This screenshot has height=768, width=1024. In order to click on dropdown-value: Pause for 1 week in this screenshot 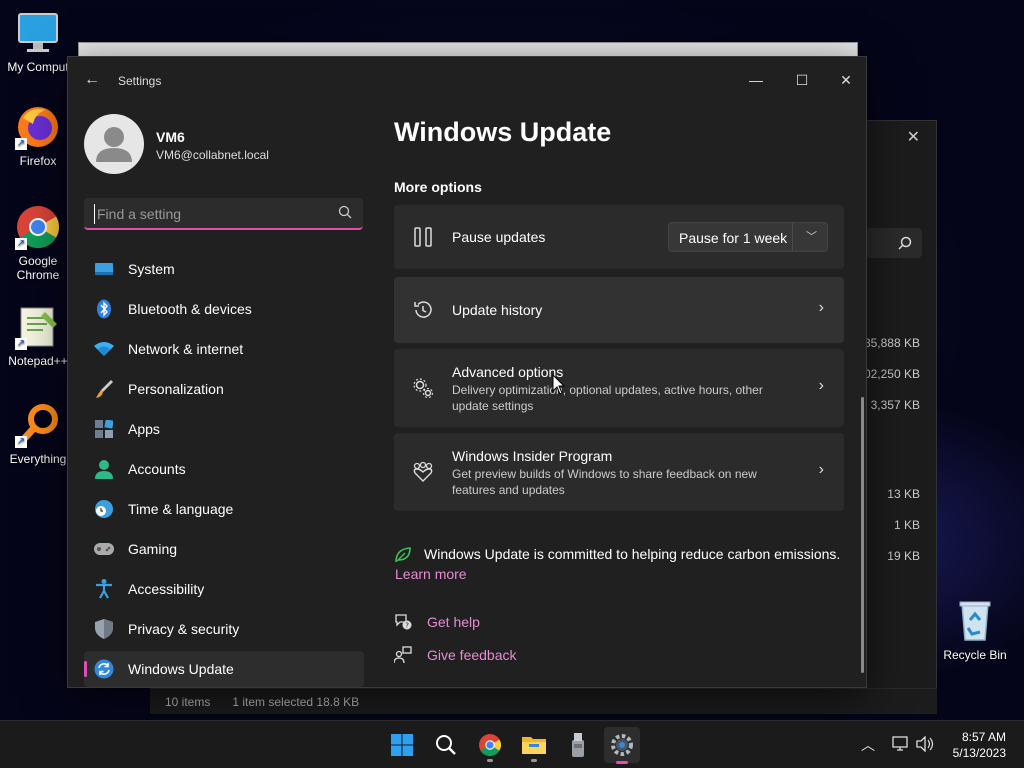, I will do `click(733, 238)`.